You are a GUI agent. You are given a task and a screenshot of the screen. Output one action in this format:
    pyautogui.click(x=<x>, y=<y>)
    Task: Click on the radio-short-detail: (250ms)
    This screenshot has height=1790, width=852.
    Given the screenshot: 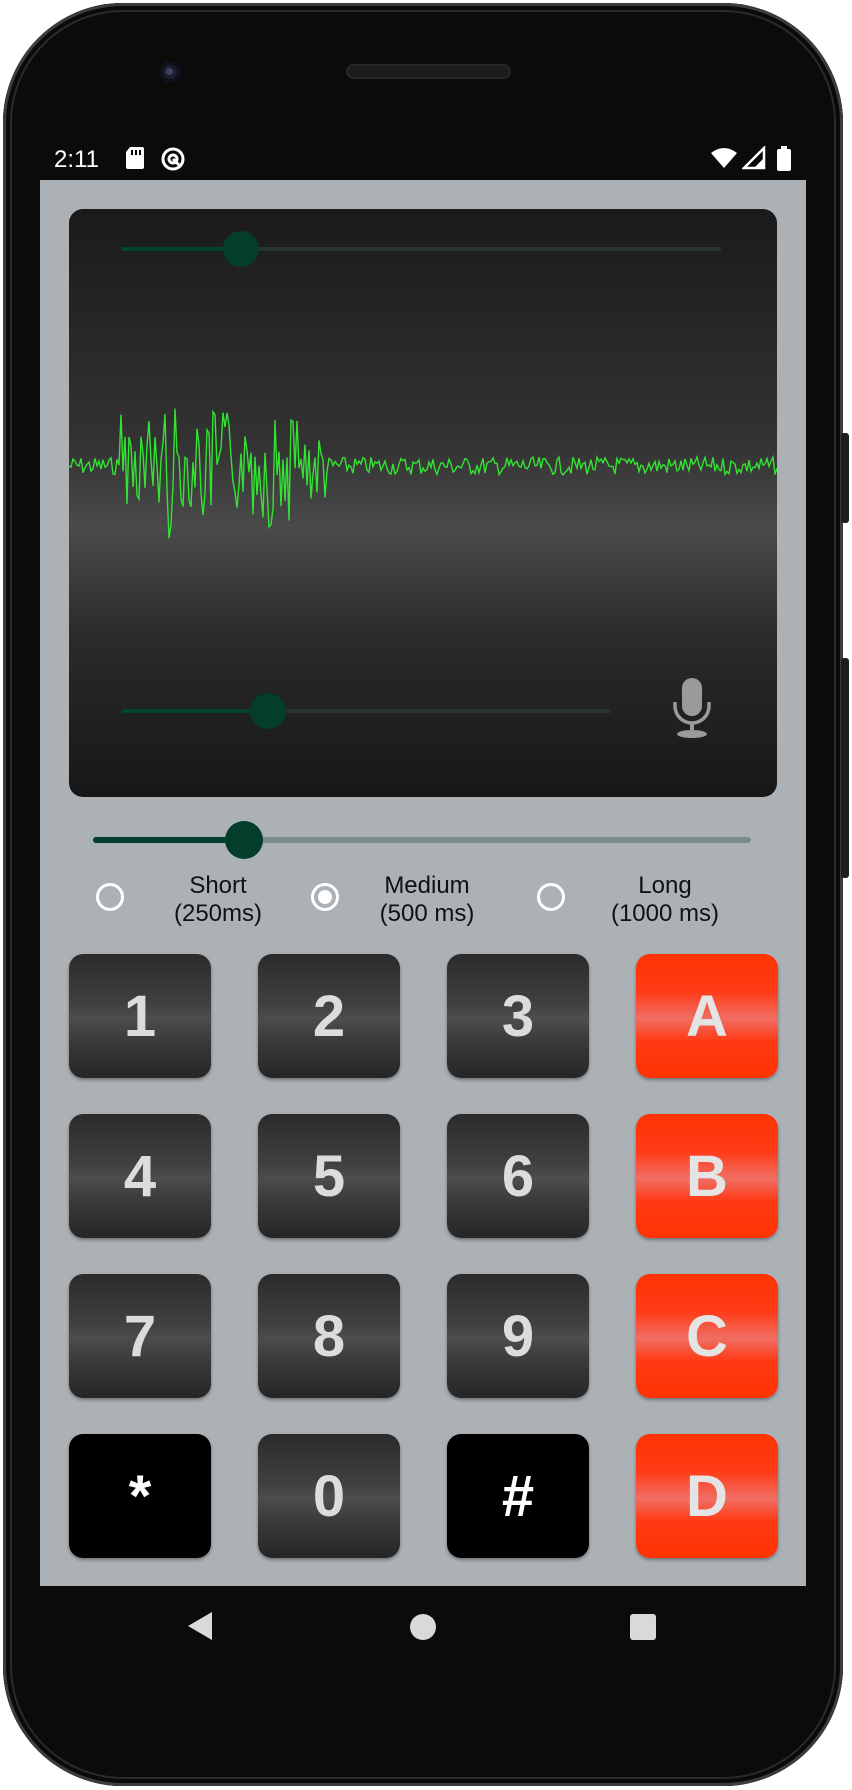 What is the action you would take?
    pyautogui.click(x=218, y=913)
    